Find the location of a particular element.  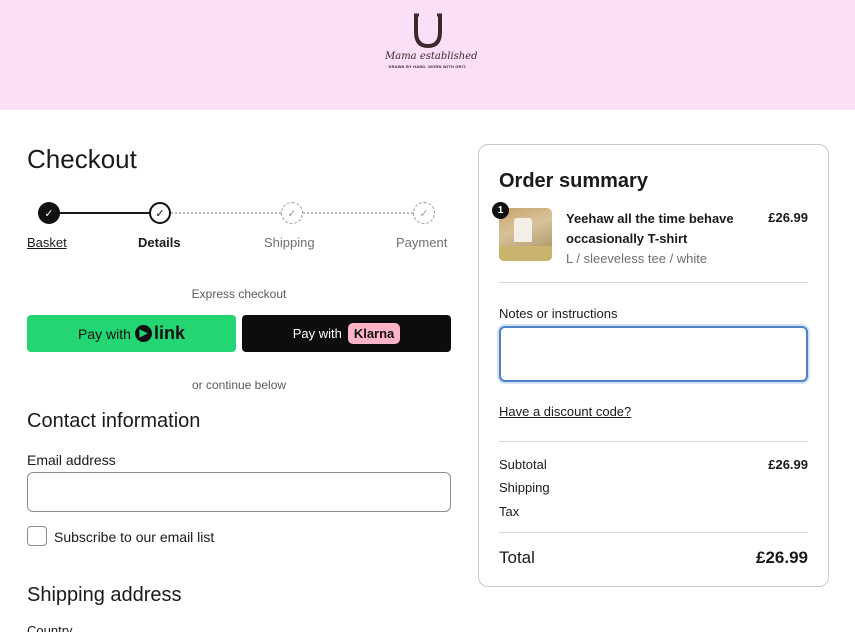

pay-with-klarna-button: Pay with Klarna is located at coordinates (346, 333).